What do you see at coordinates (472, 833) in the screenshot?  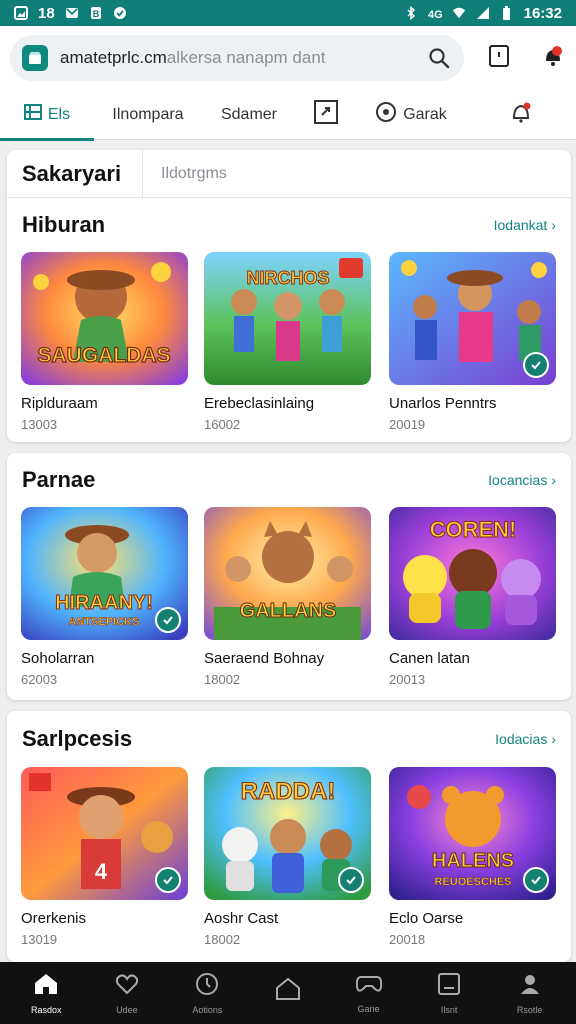 I see `game-thumbnail: HALENS REUOESCHES` at bounding box center [472, 833].